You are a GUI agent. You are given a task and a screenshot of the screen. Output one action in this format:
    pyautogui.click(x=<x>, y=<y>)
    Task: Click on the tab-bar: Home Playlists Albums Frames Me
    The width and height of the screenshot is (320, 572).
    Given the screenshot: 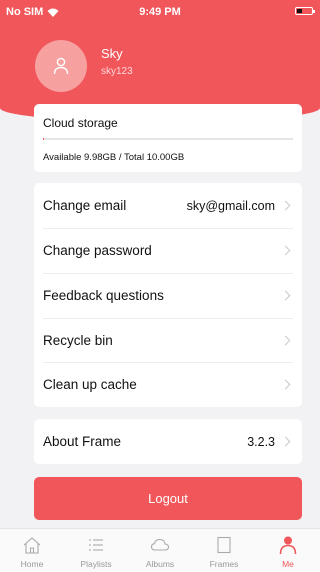 What is the action you would take?
    pyautogui.click(x=160, y=550)
    